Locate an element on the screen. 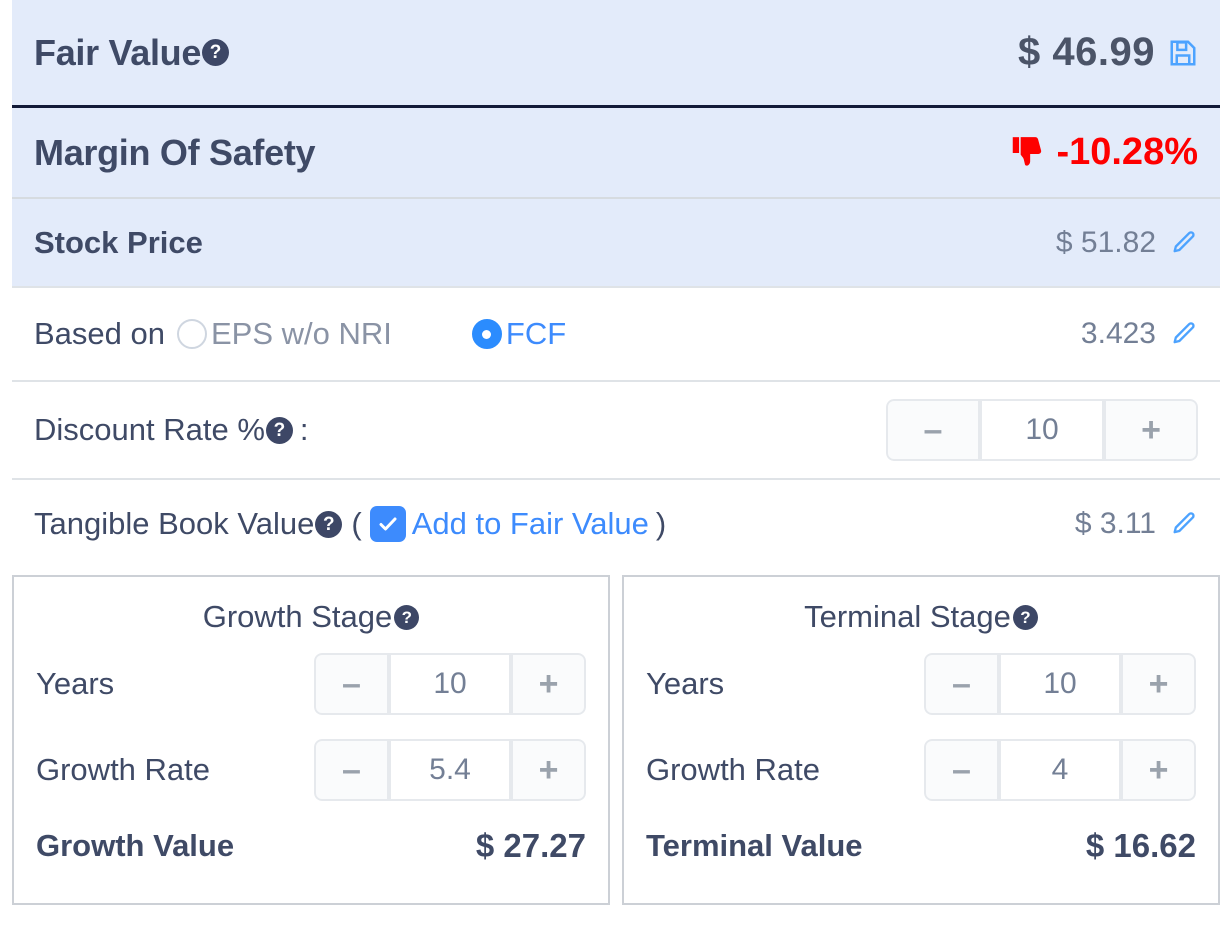  terminal-stage-rate-increment-button: + is located at coordinates (1158, 770).